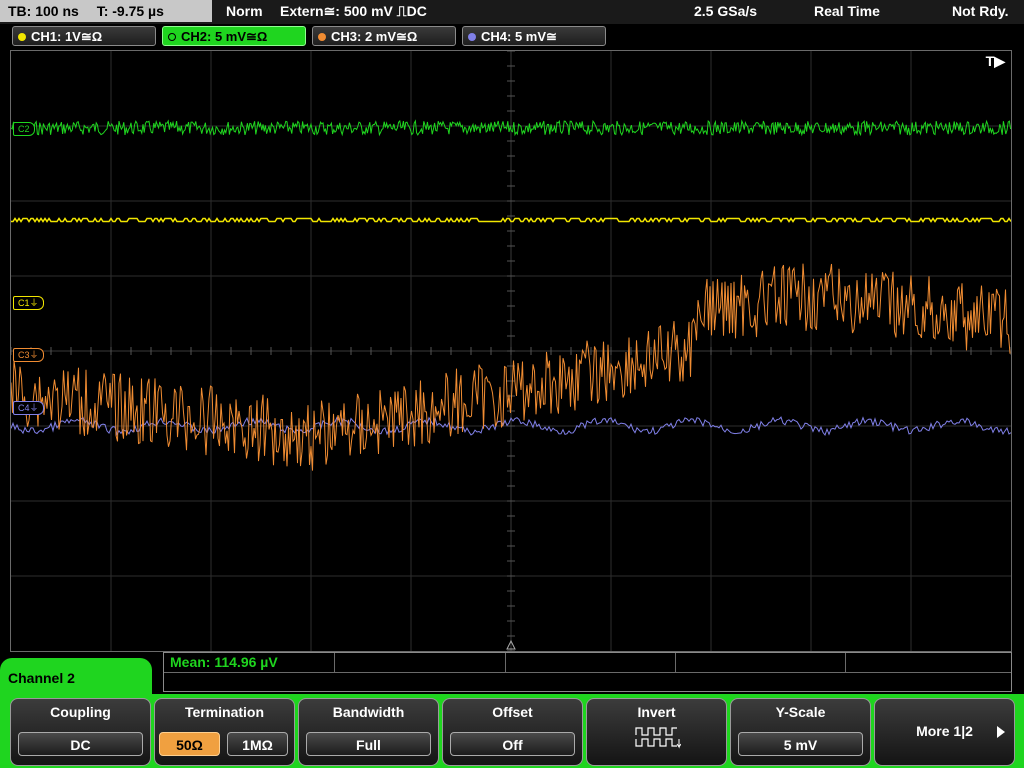 The height and width of the screenshot is (768, 1024). I want to click on tab-channel-3: CH3: 2 mV≅Ω, so click(384, 36).